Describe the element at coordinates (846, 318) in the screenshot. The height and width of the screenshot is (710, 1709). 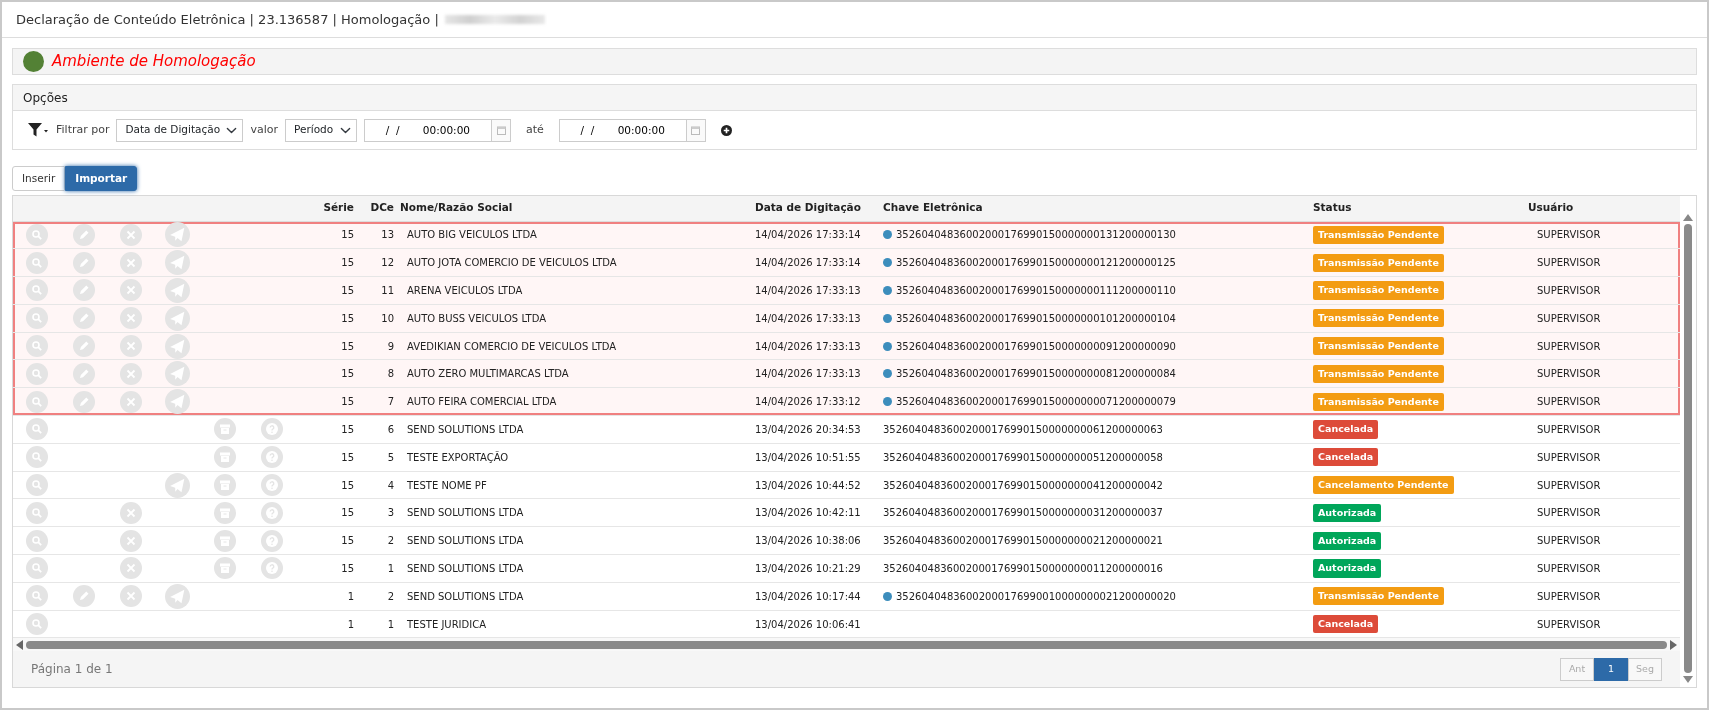
I see `table-row: 15 10 AUTO BUSS VEICULOS LTDA 14/04/2026 17:33:13 35260404836002000176990150000000101200000104 Transmissão Pendente SUPERVISOR` at that location.